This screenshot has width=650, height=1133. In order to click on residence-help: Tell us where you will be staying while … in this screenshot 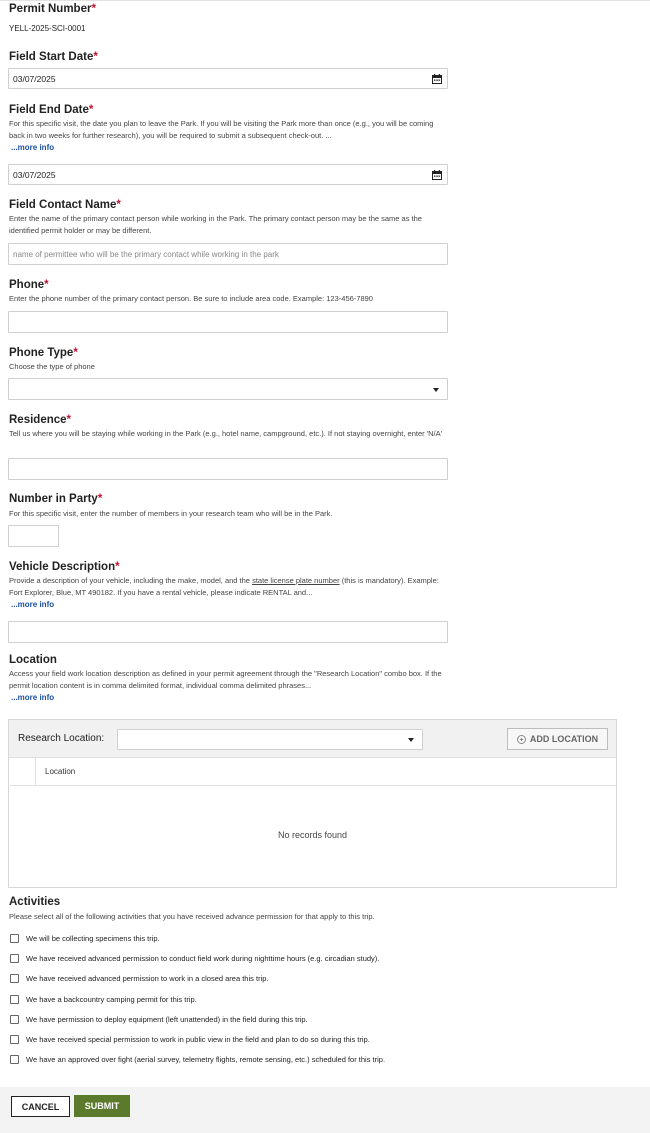, I will do `click(226, 433)`.